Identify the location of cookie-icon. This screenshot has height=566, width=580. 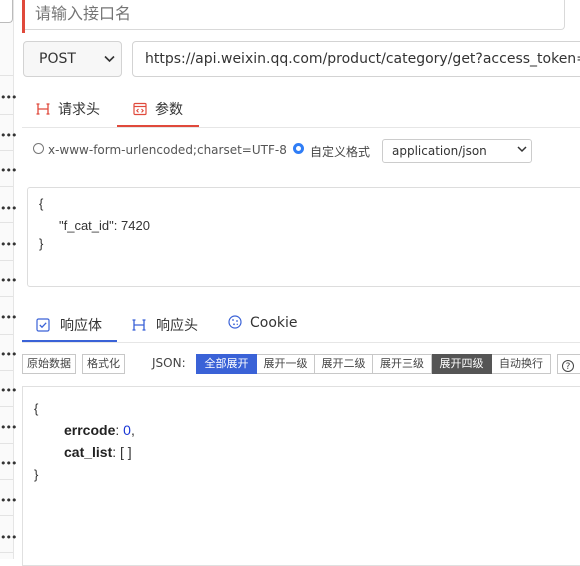
(235, 324).